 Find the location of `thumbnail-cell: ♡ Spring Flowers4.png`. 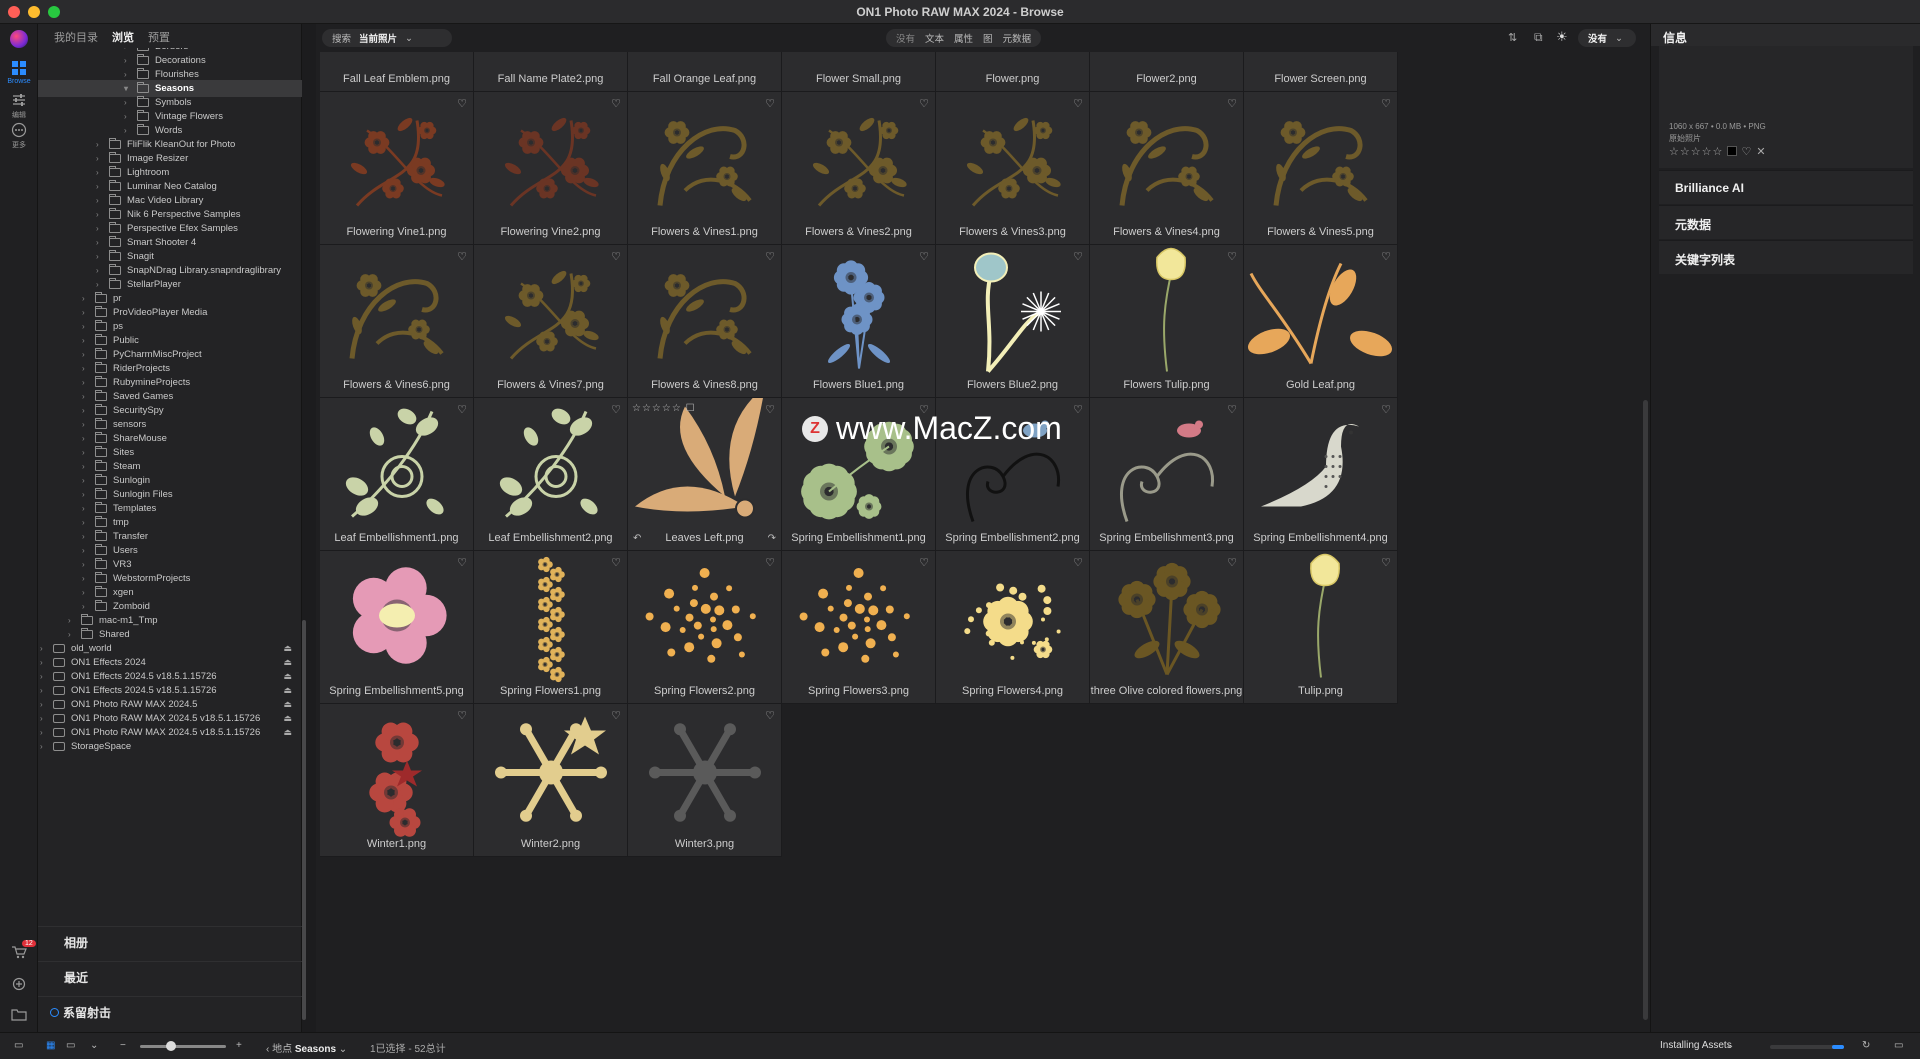

thumbnail-cell: ♡ Spring Flowers4.png is located at coordinates (1013, 627).